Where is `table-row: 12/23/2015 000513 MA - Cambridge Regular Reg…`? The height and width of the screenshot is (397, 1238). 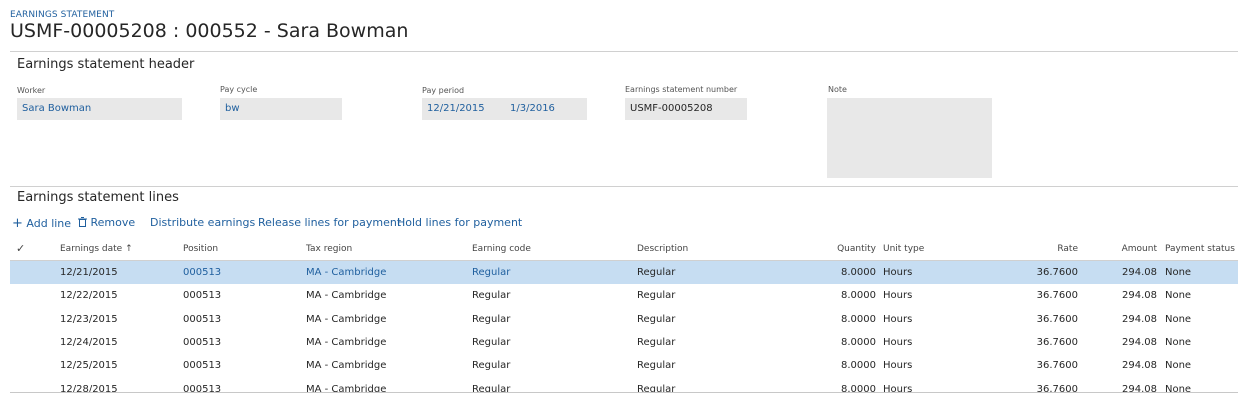 table-row: 12/23/2015 000513 MA - Cambridge Regular Reg… is located at coordinates (624, 319).